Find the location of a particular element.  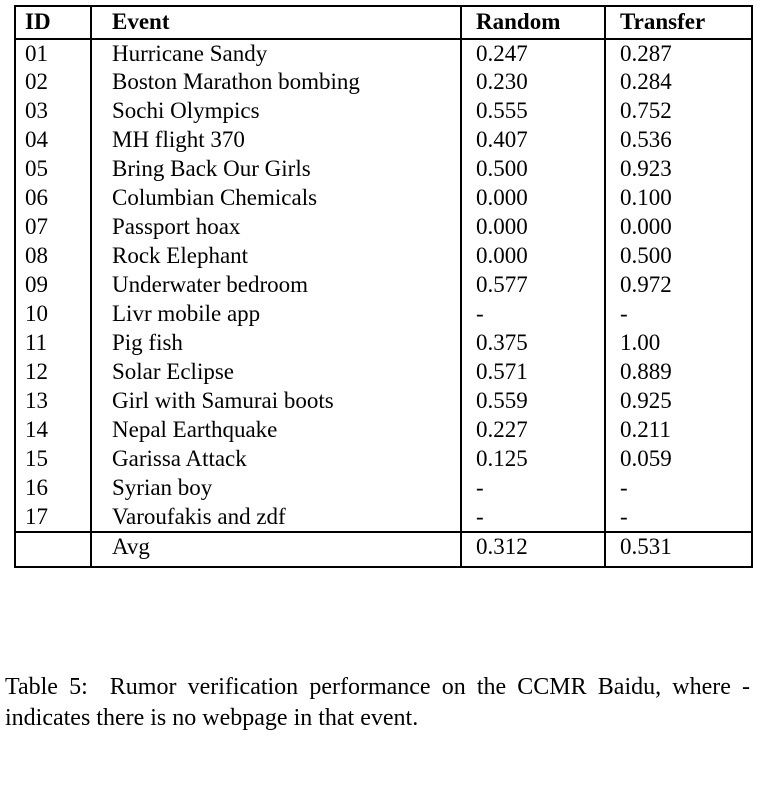

cell-random: 0.500 is located at coordinates (533, 169).